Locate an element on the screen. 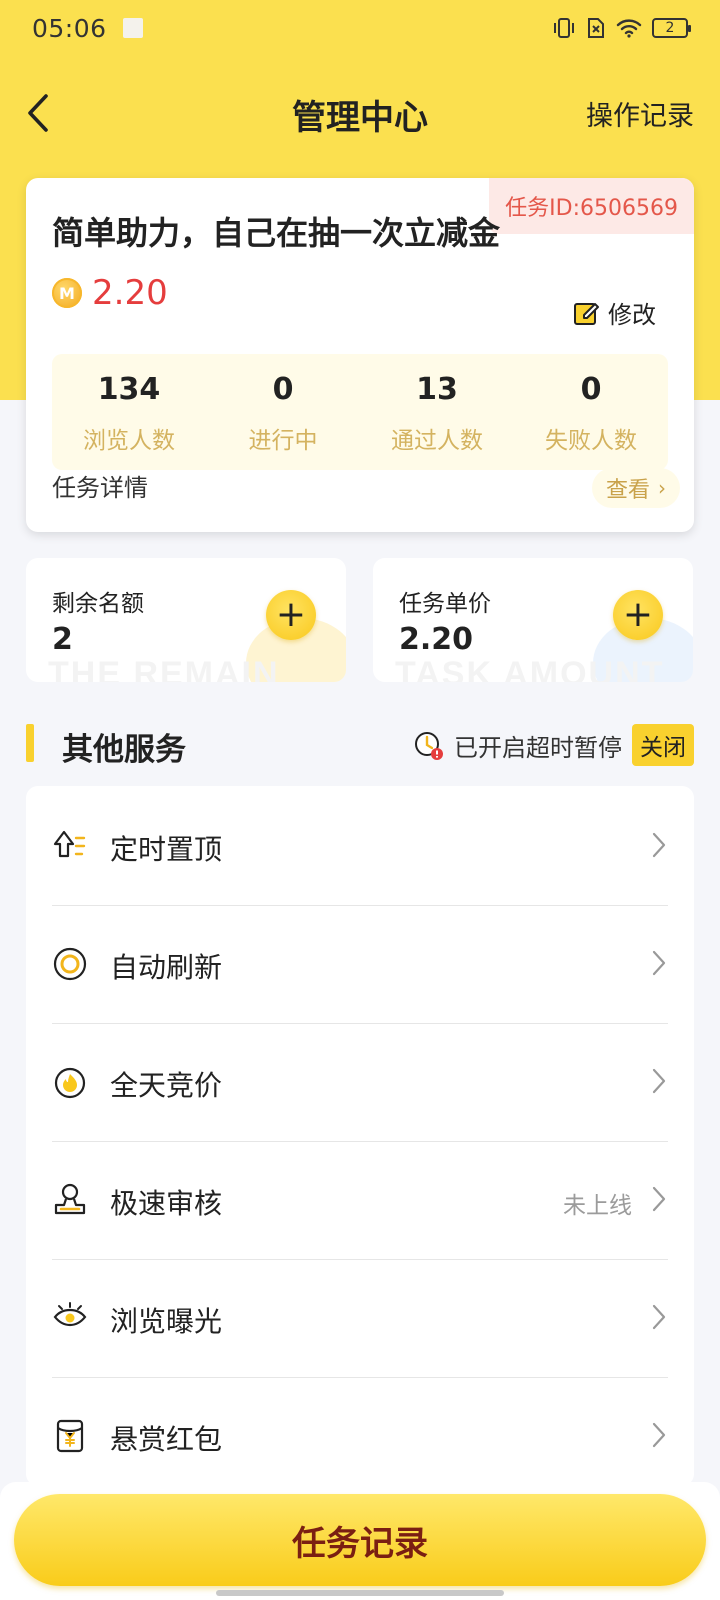 The height and width of the screenshot is (1600, 720). section-title: 其他服务 is located at coordinates (124, 750).